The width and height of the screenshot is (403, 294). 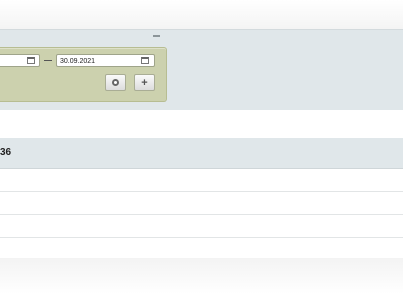 I want to click on plus-icon: +, so click(x=144, y=82).